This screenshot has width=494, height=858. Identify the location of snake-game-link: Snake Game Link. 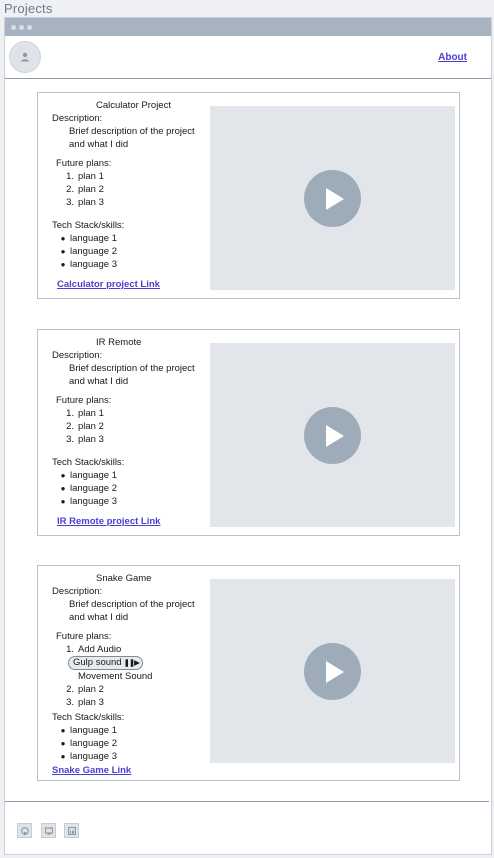
(91, 770).